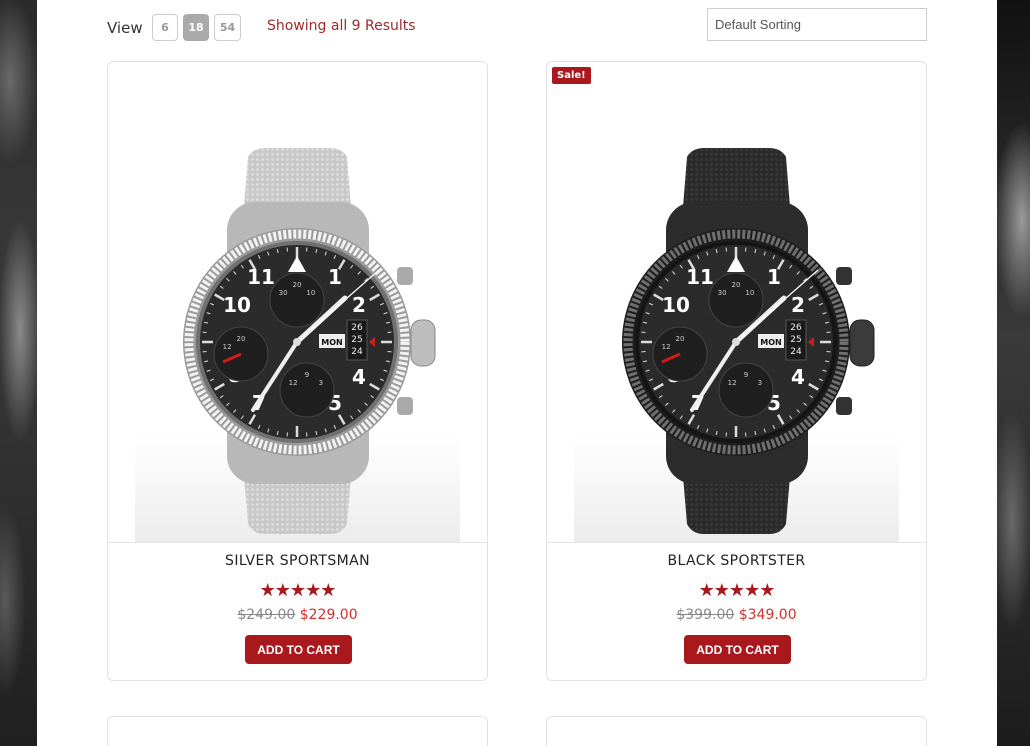  I want to click on sale-price: $229.00, so click(328, 615).